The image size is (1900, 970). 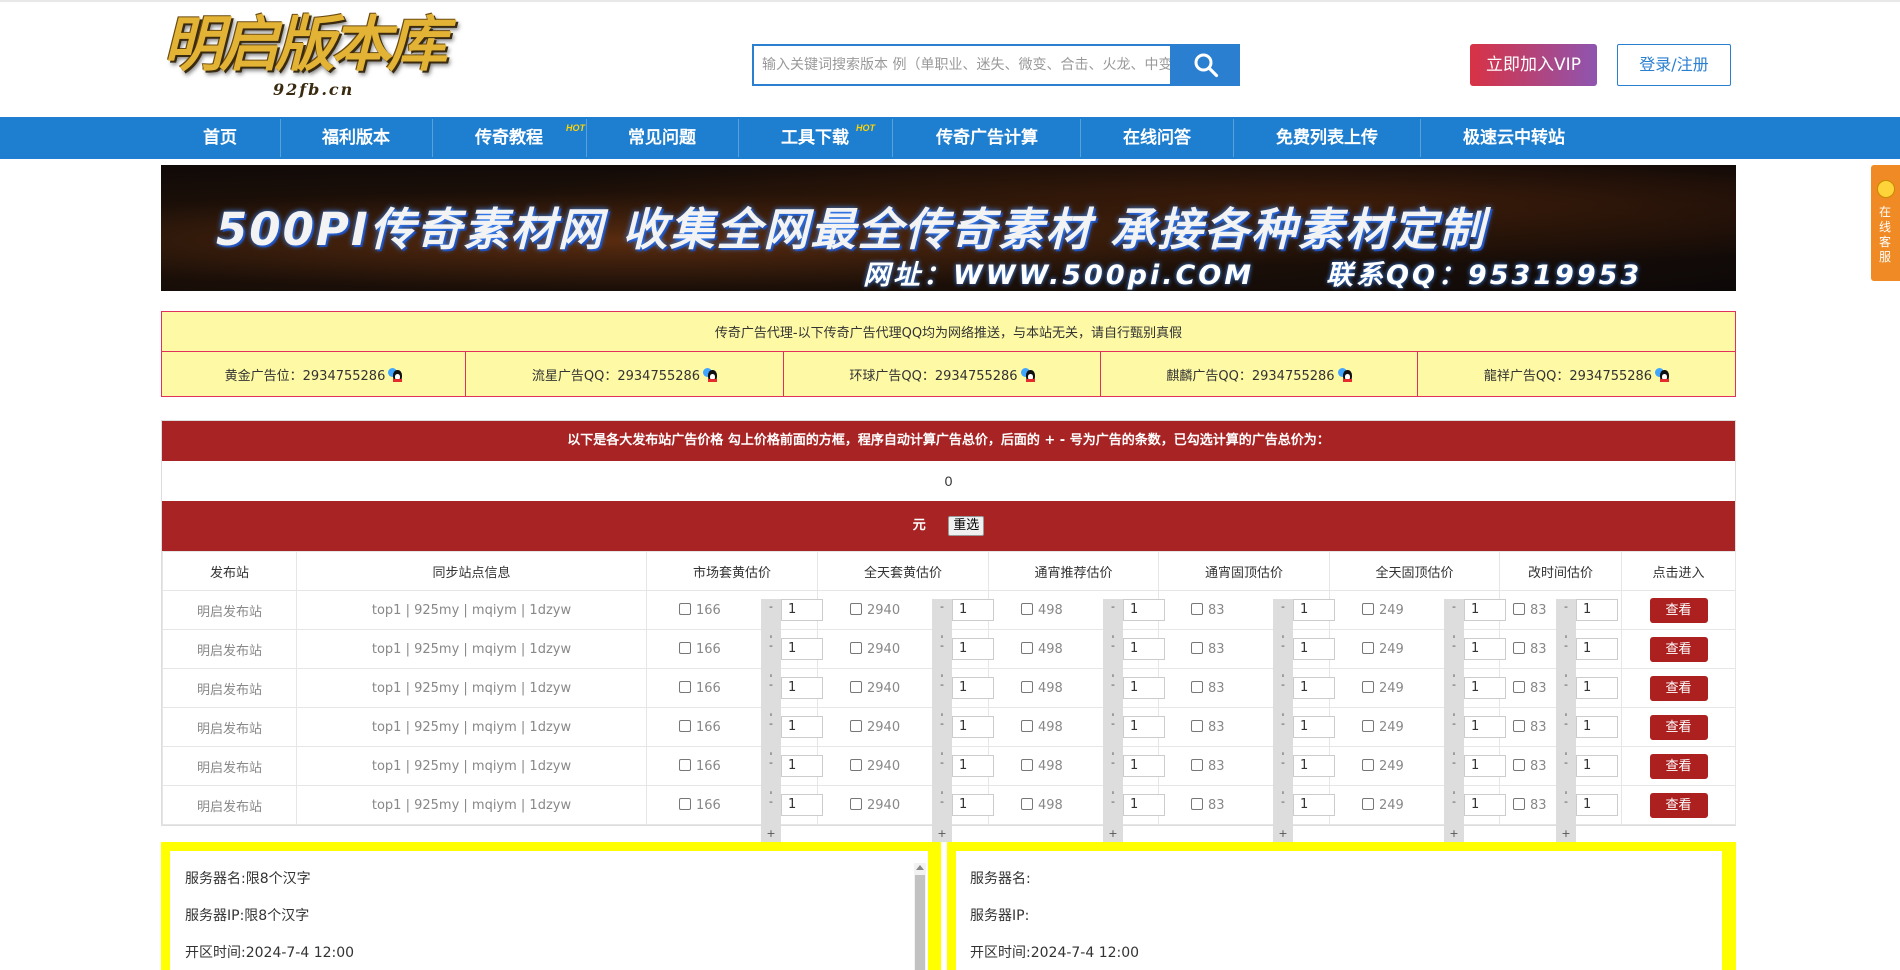 What do you see at coordinates (1885, 223) in the screenshot?
I see `online-service-tab: 在线客服` at bounding box center [1885, 223].